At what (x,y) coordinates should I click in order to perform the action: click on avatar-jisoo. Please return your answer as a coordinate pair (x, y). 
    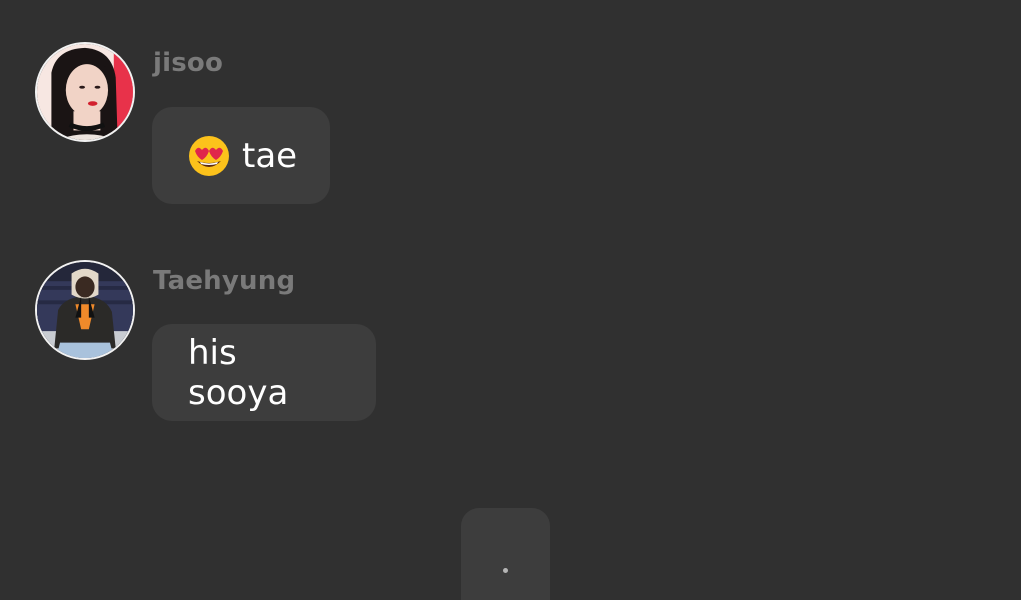
    Looking at the image, I should click on (85, 92).